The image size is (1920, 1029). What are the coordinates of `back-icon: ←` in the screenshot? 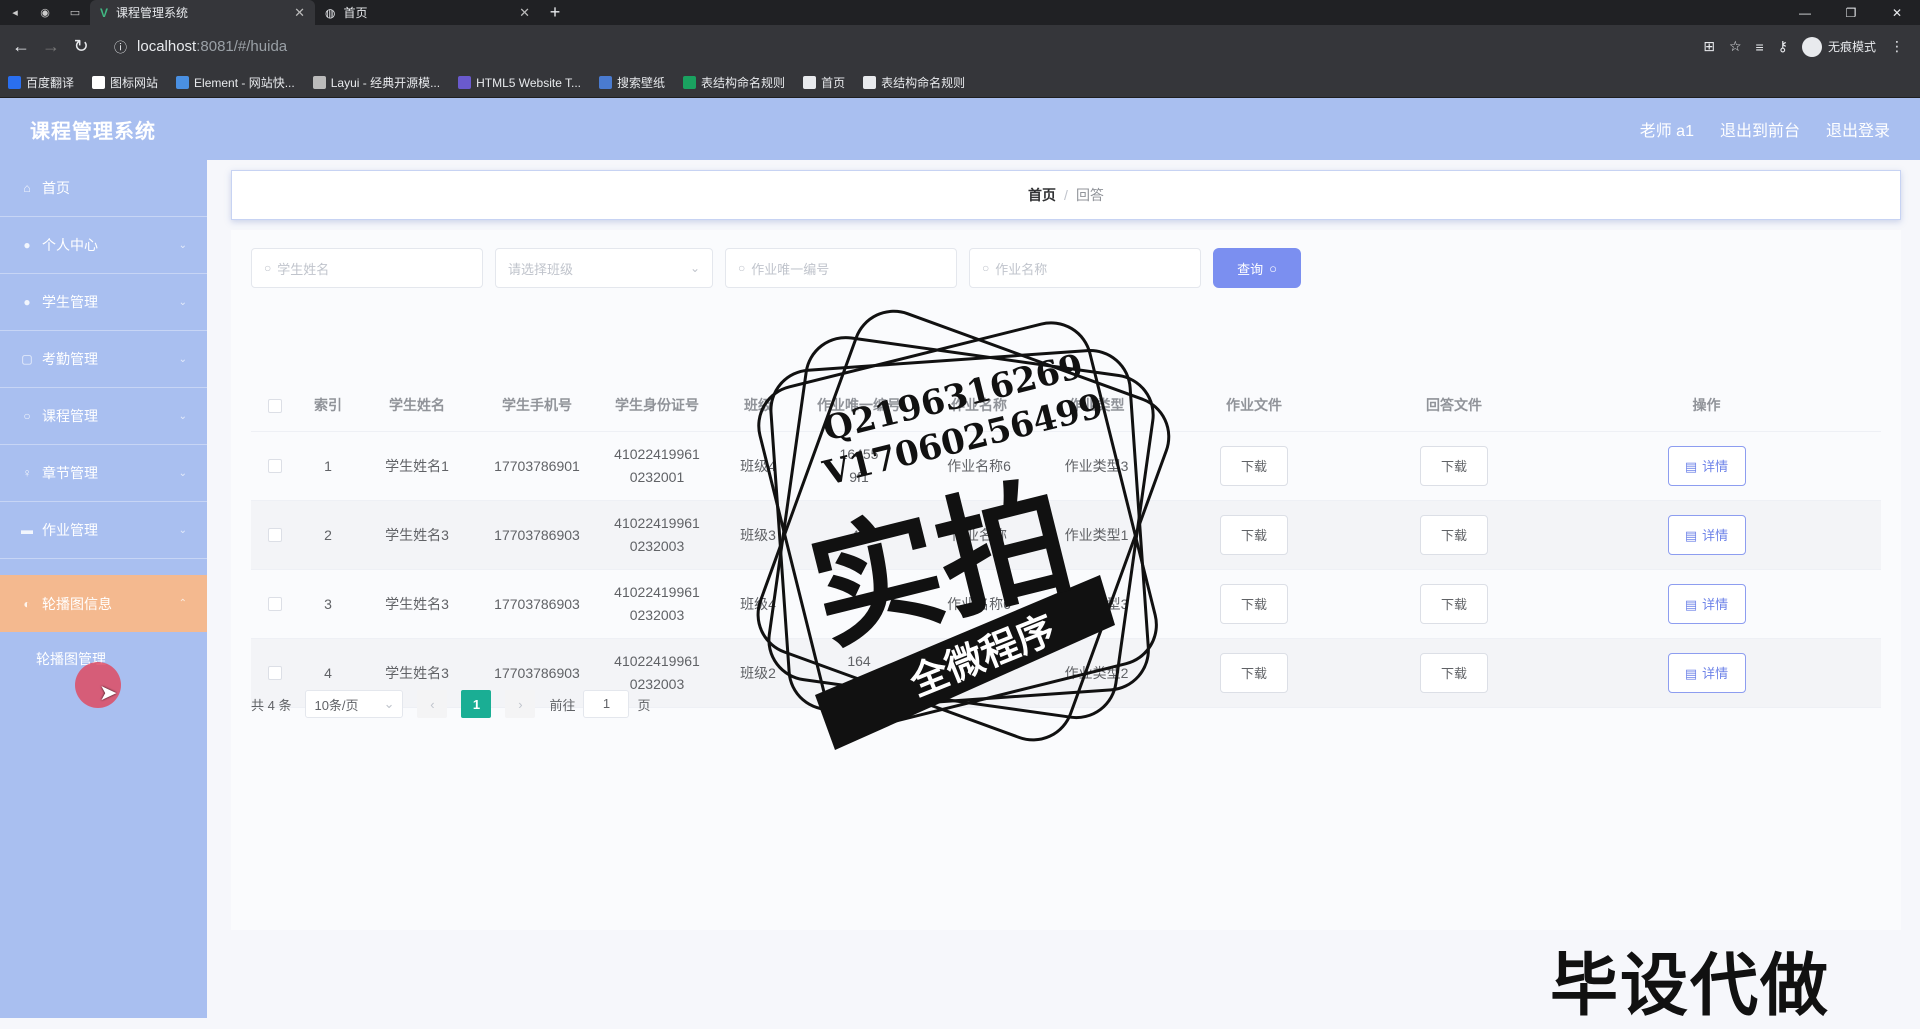 It's located at (21, 47).